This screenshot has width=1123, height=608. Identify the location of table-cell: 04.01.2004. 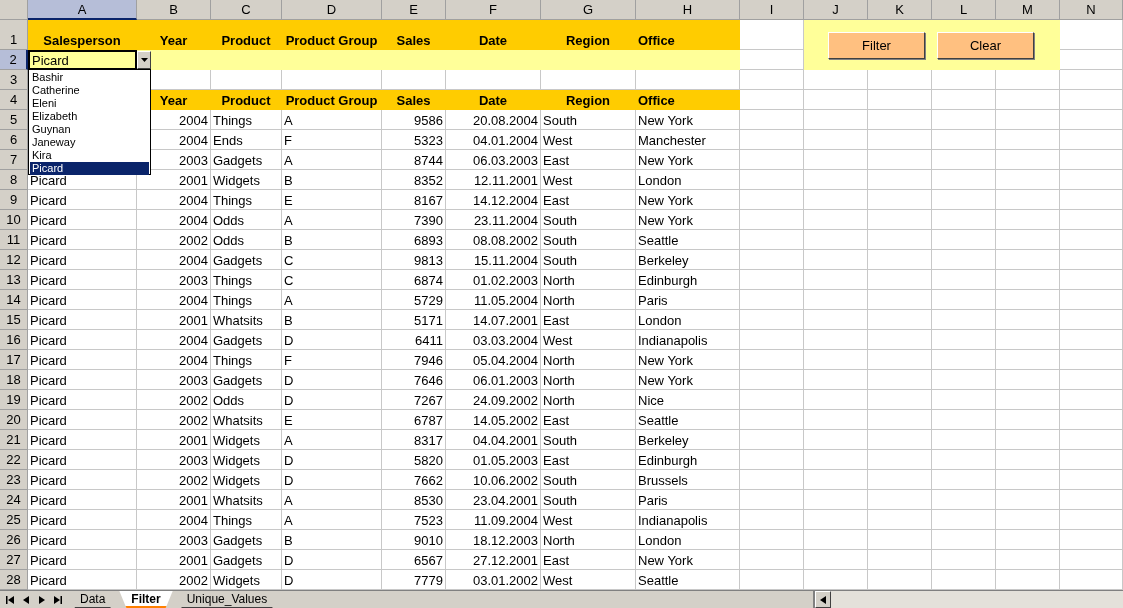
(493, 140).